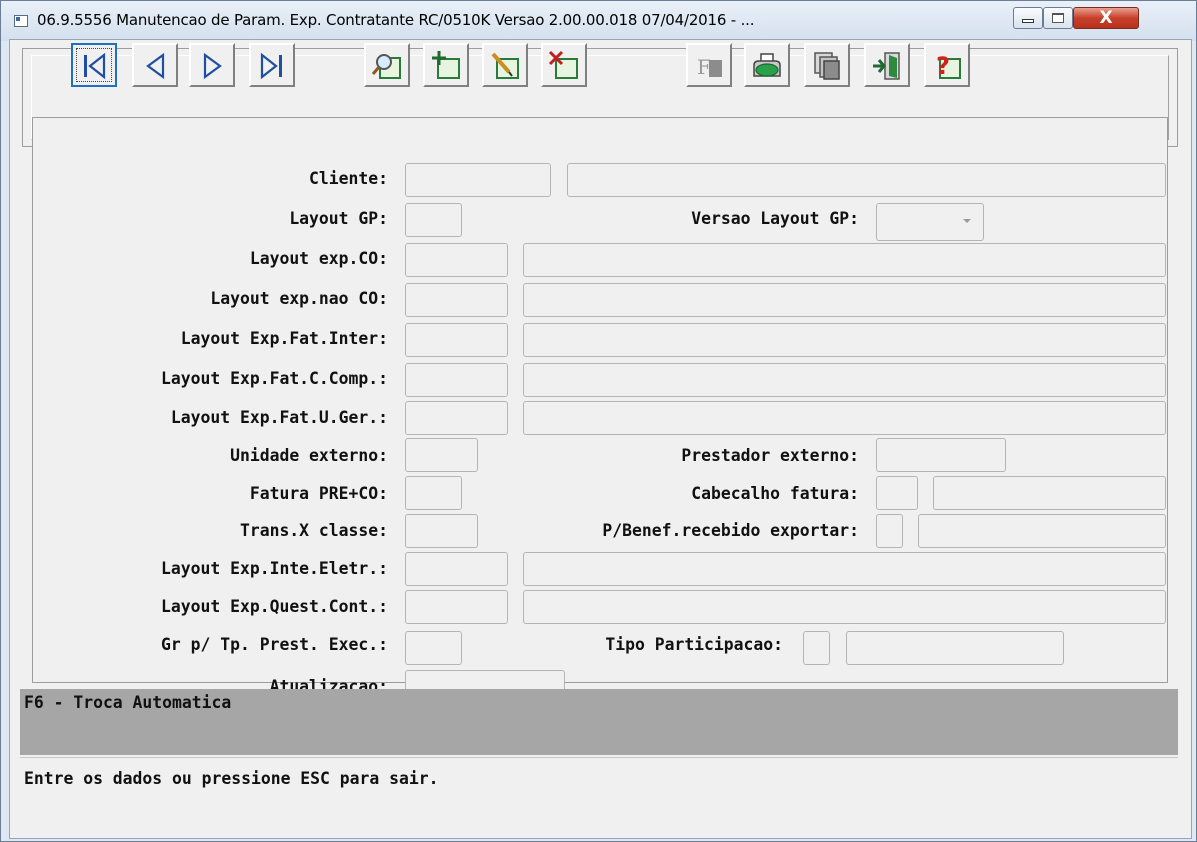 The height and width of the screenshot is (842, 1197). I want to click on add-button, so click(446, 65).